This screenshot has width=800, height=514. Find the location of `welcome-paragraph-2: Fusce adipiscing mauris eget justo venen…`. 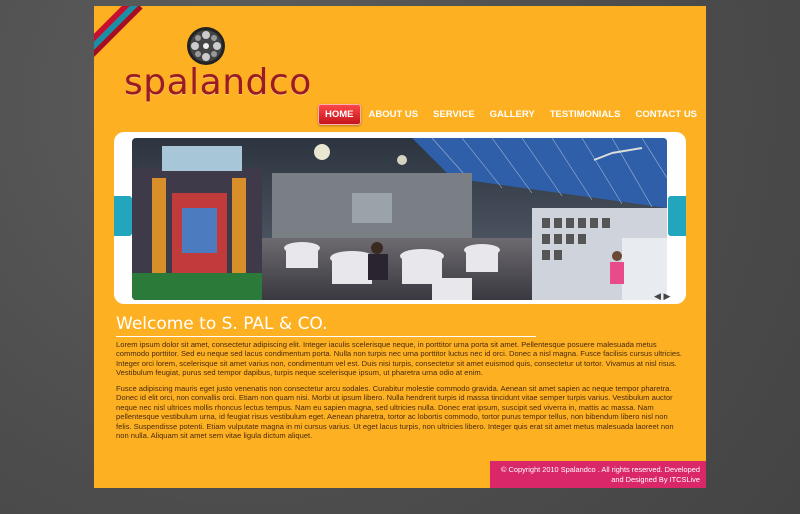

welcome-paragraph-2: Fusce adipiscing mauris eget justo venen… is located at coordinates (395, 412).